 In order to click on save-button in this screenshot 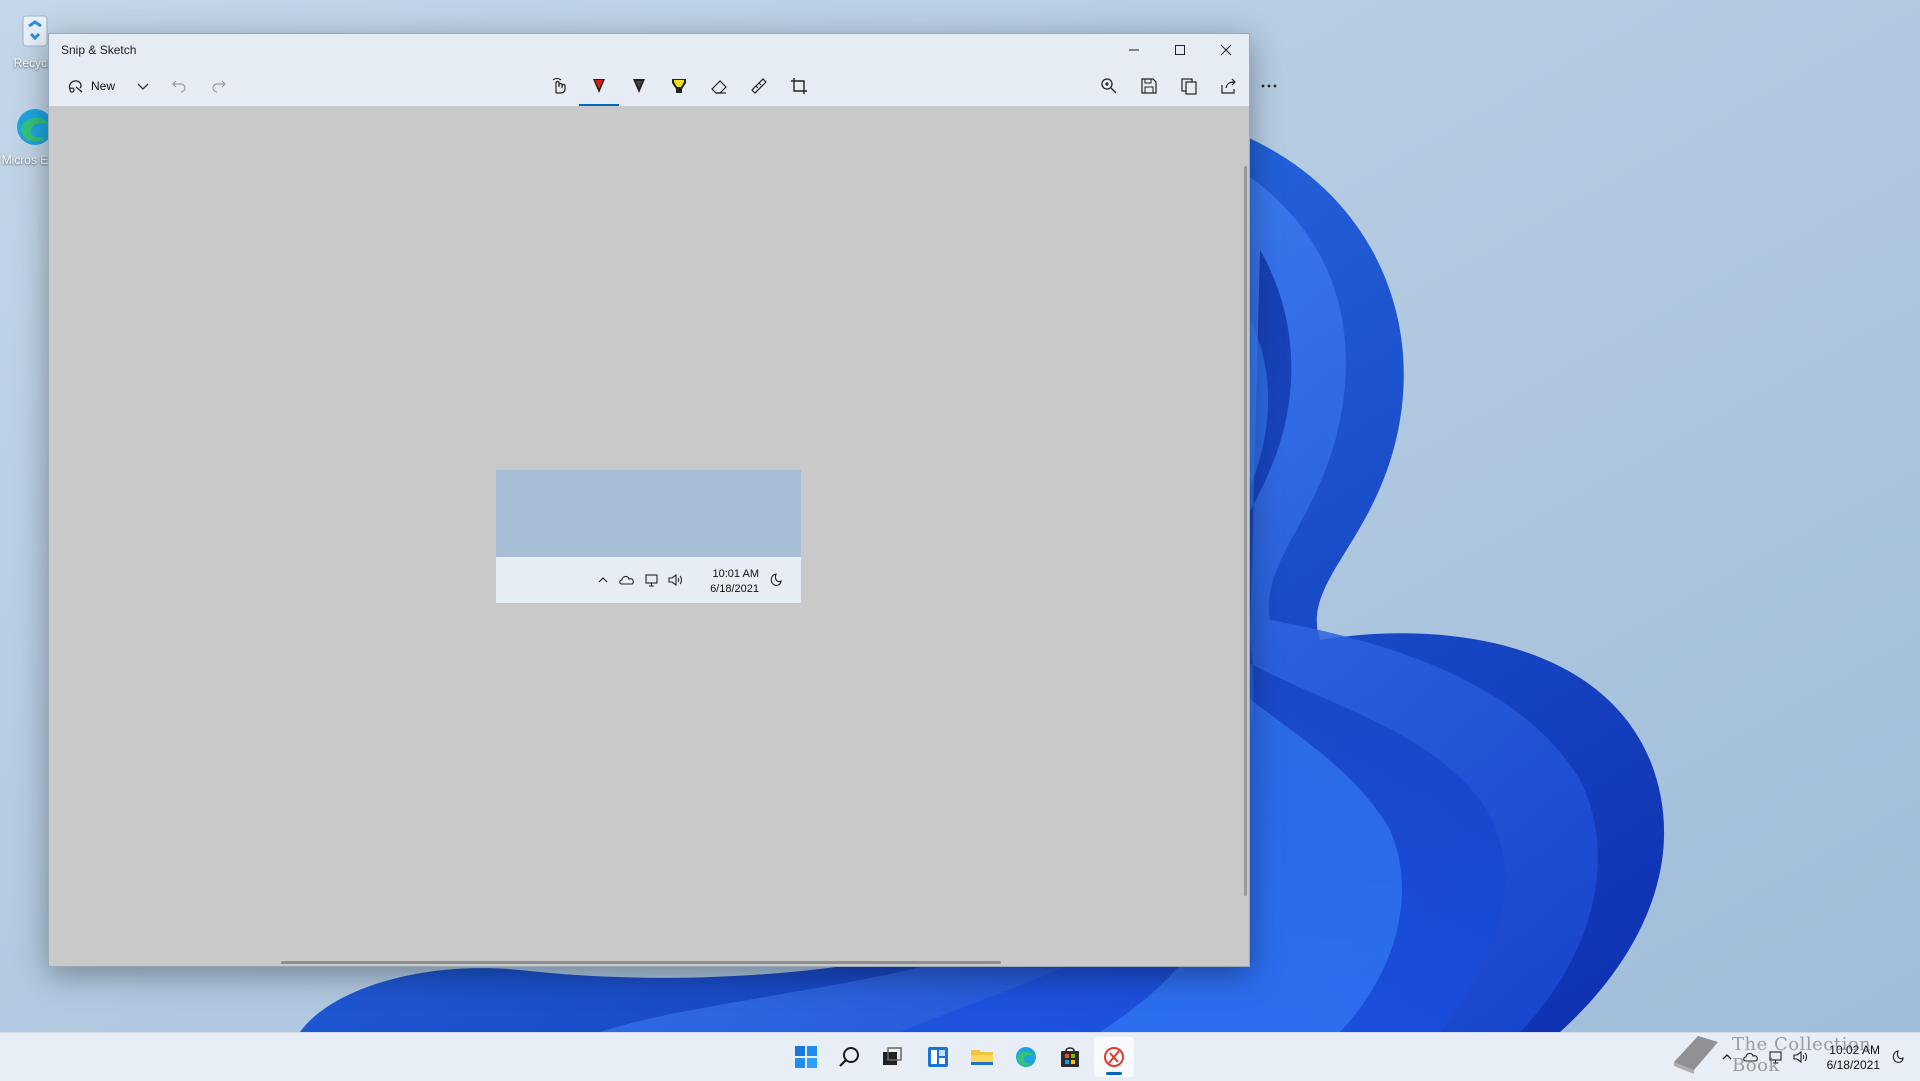, I will do `click(1149, 86)`.